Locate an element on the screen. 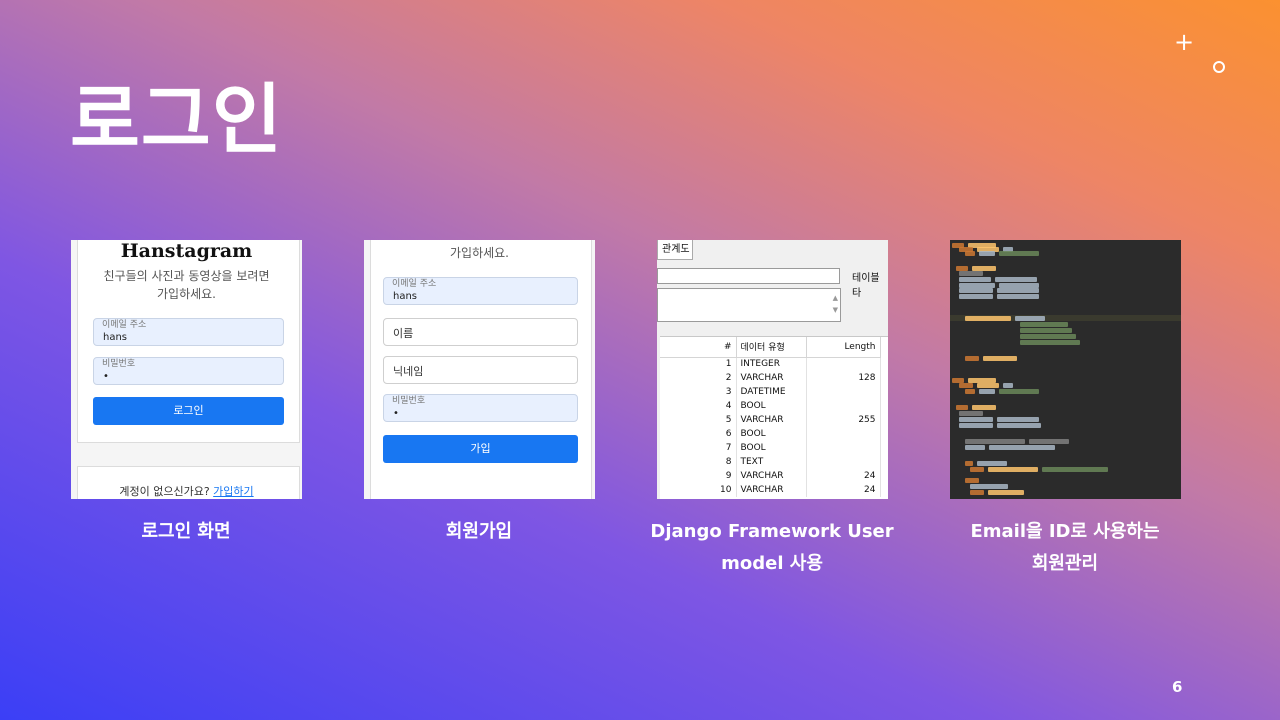 Image resolution: width=1280 pixels, height=720 pixels. table-row: 1 INTEGER is located at coordinates (770, 364).